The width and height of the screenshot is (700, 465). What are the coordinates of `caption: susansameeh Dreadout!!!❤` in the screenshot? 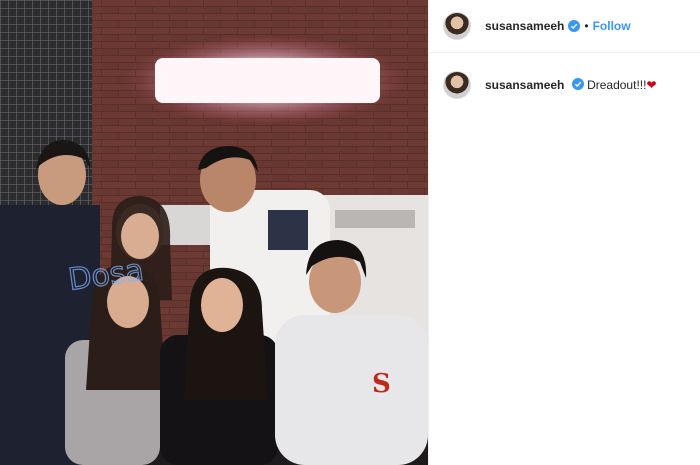 It's located at (571, 85).